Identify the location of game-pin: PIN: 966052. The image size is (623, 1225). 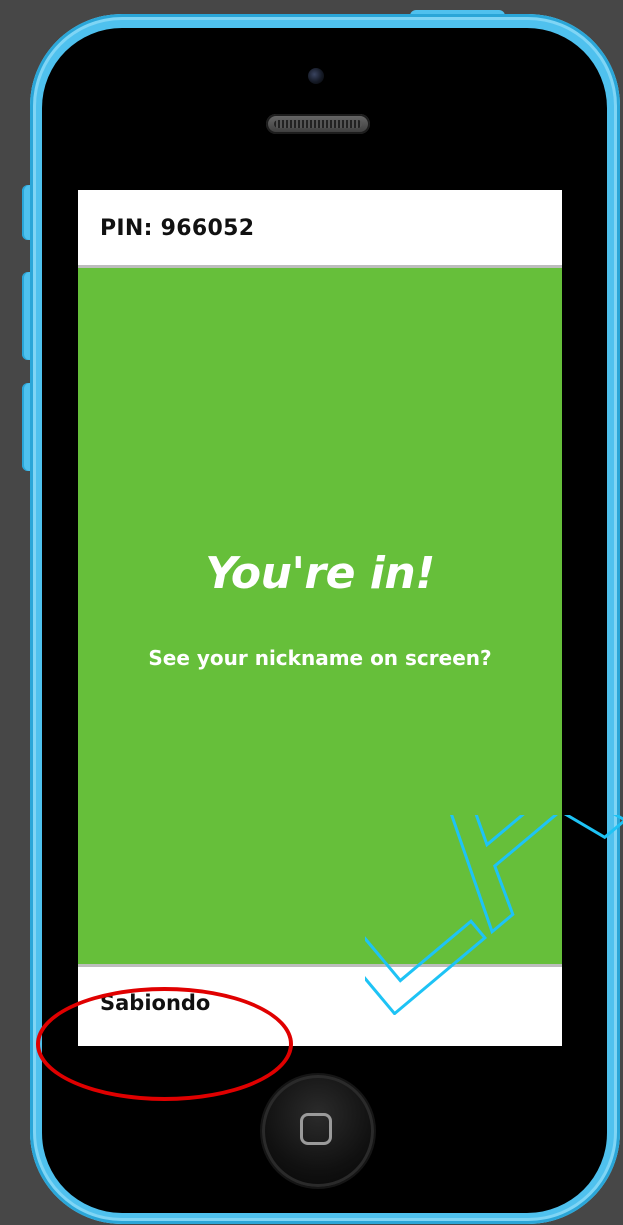
(177, 228).